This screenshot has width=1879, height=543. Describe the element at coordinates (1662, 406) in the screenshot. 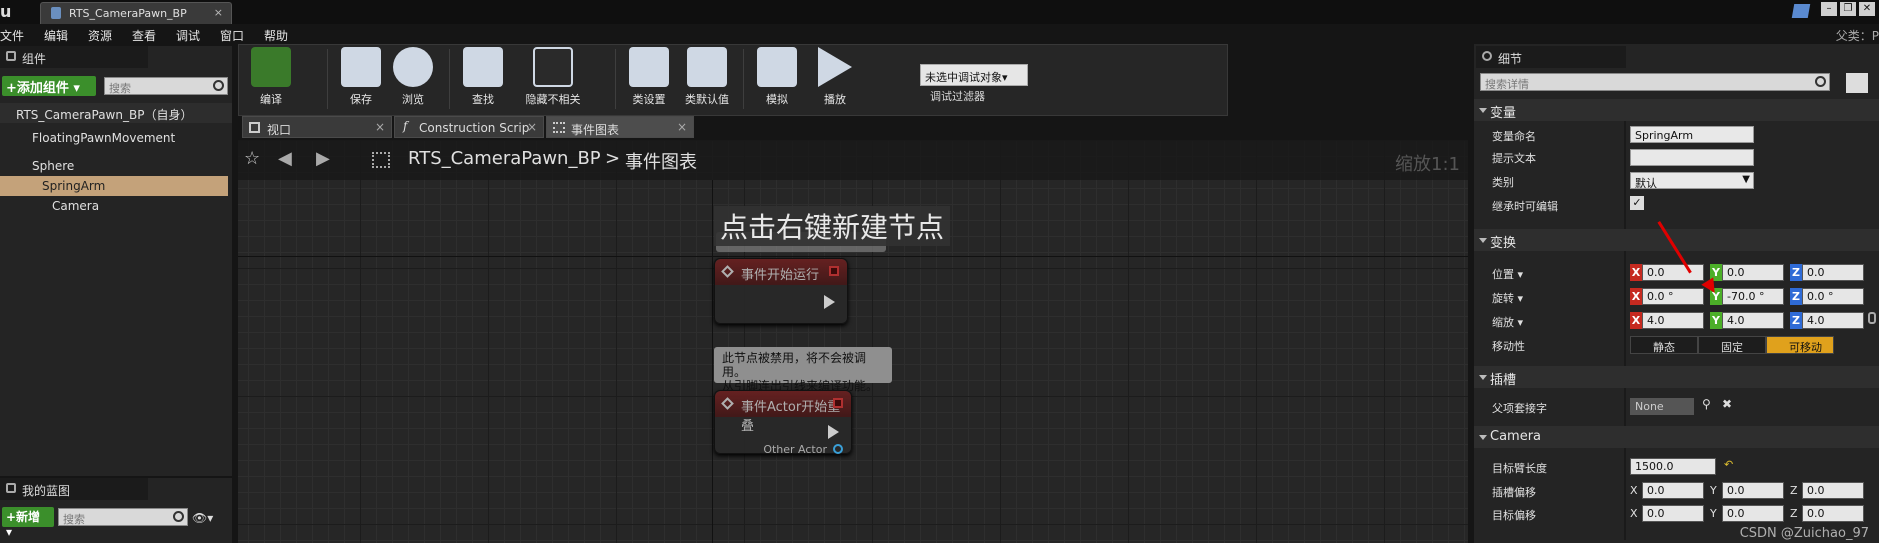

I see `parent-socket-field: None` at that location.